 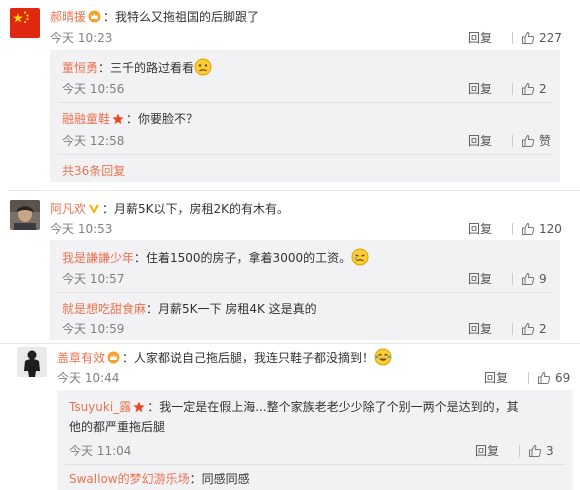 What do you see at coordinates (231, 309) in the screenshot?
I see `reply-body: ：月薪5K一下 房租4K 这是真的` at bounding box center [231, 309].